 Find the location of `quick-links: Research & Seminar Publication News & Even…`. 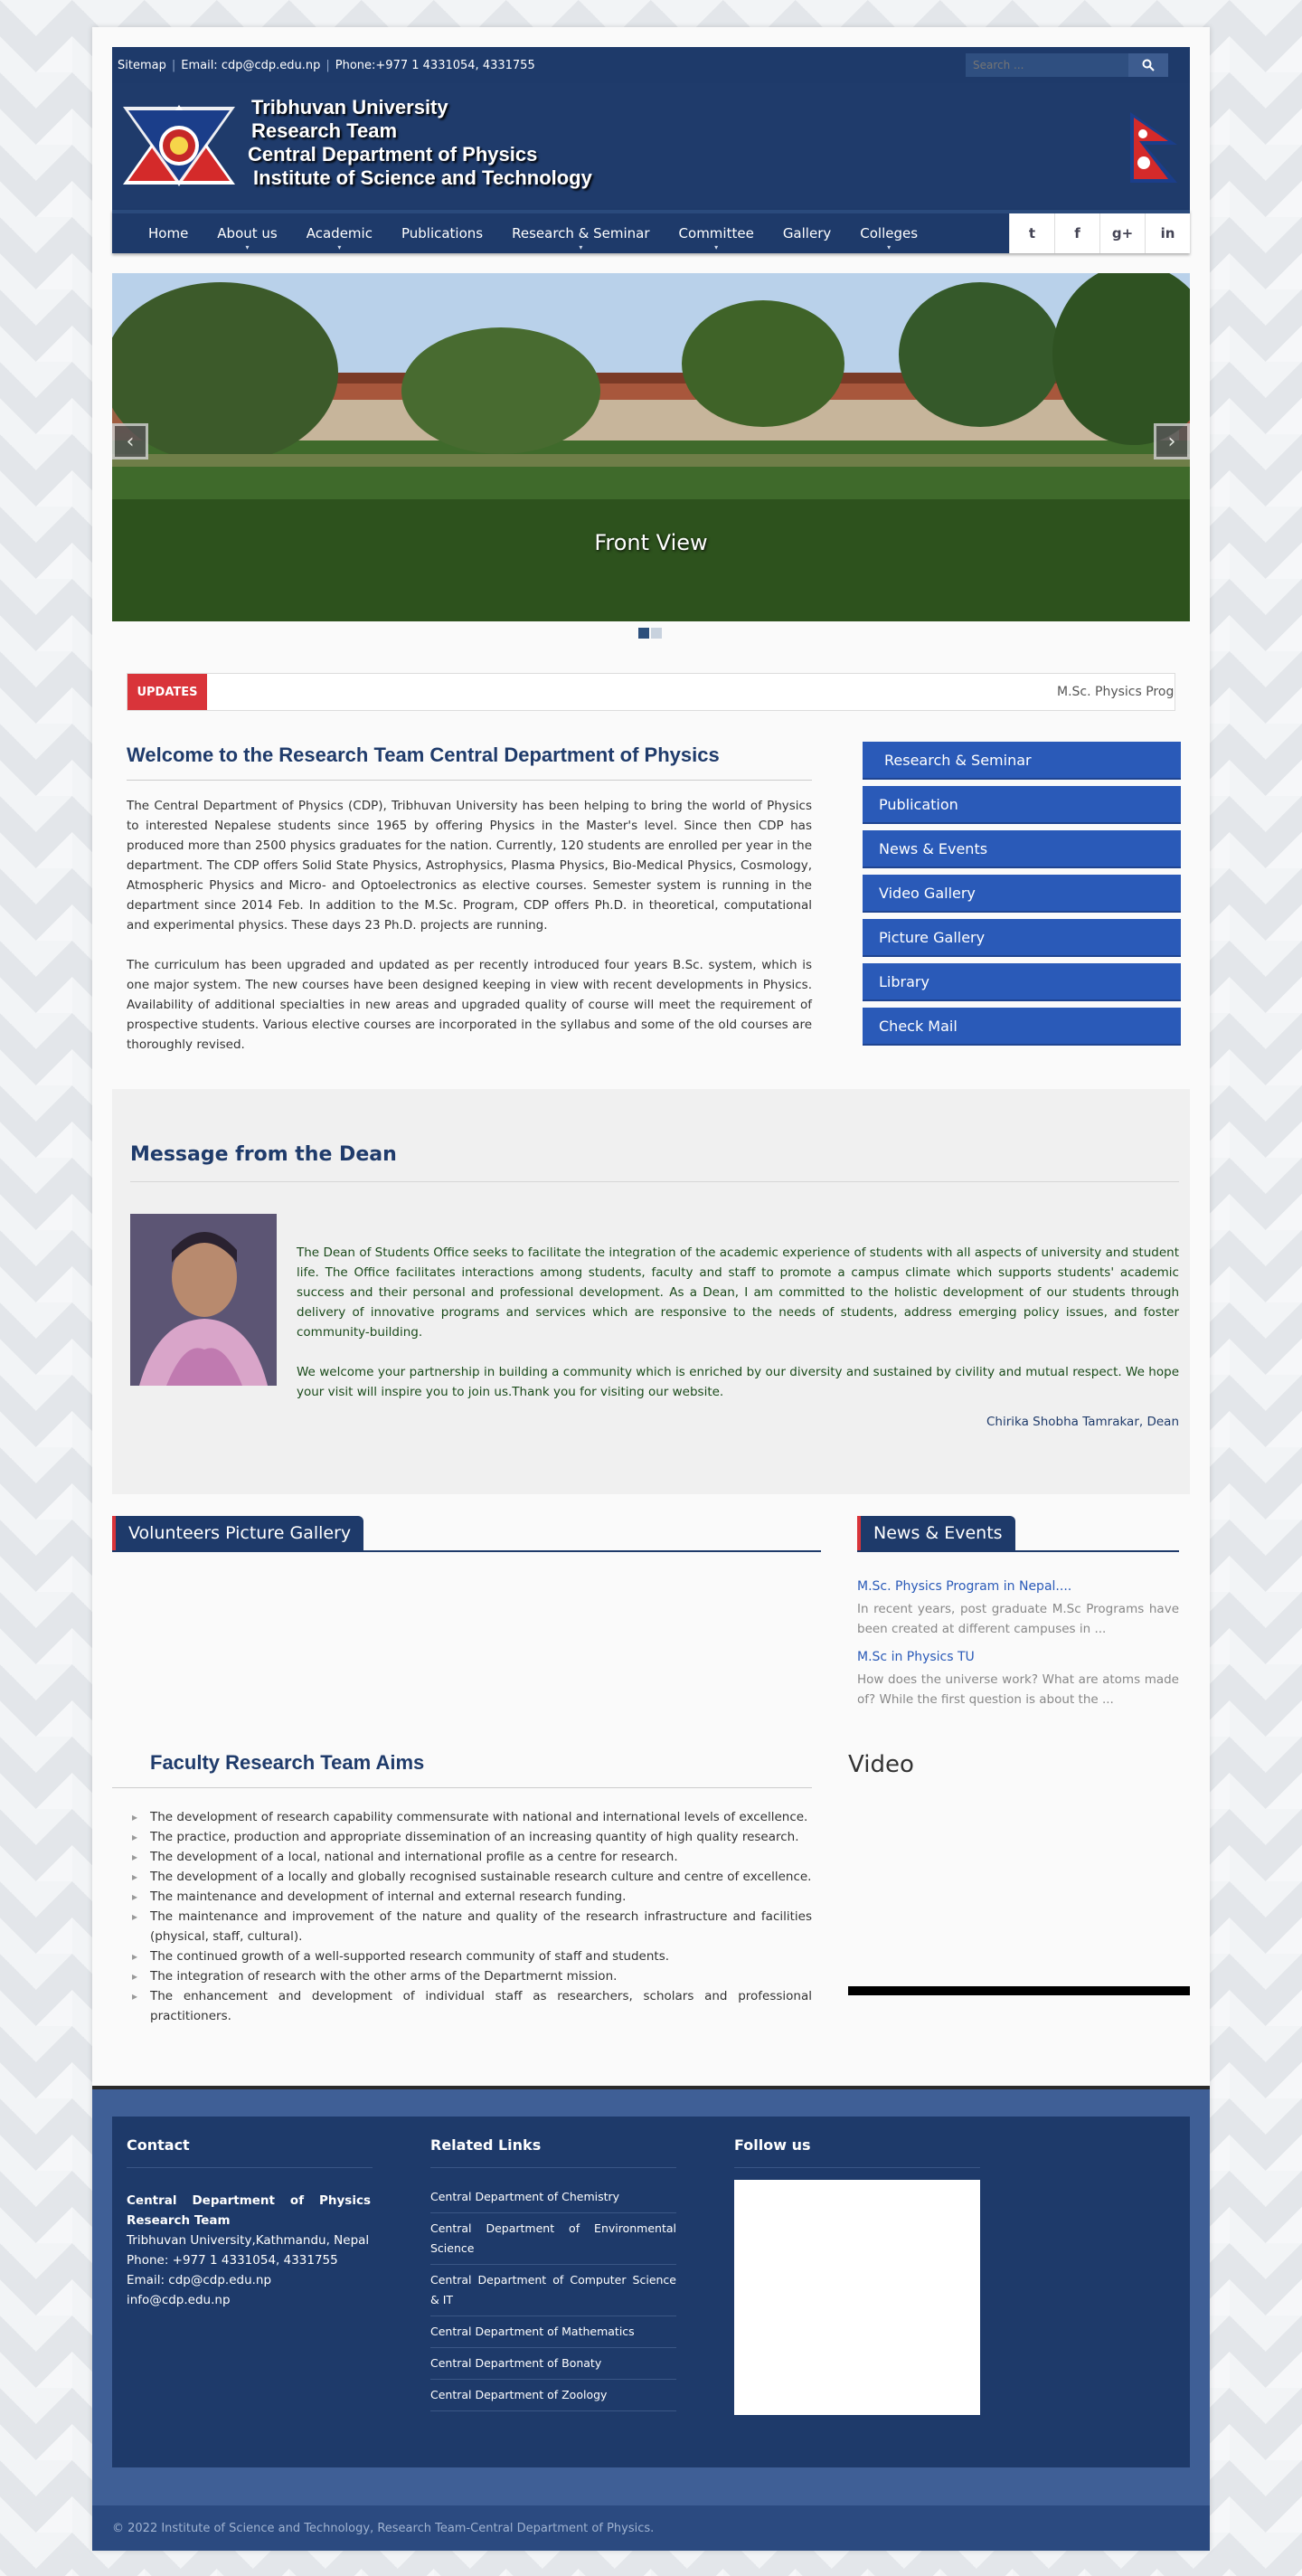

quick-links: Research & Seminar Publication News & Even… is located at coordinates (1022, 897).